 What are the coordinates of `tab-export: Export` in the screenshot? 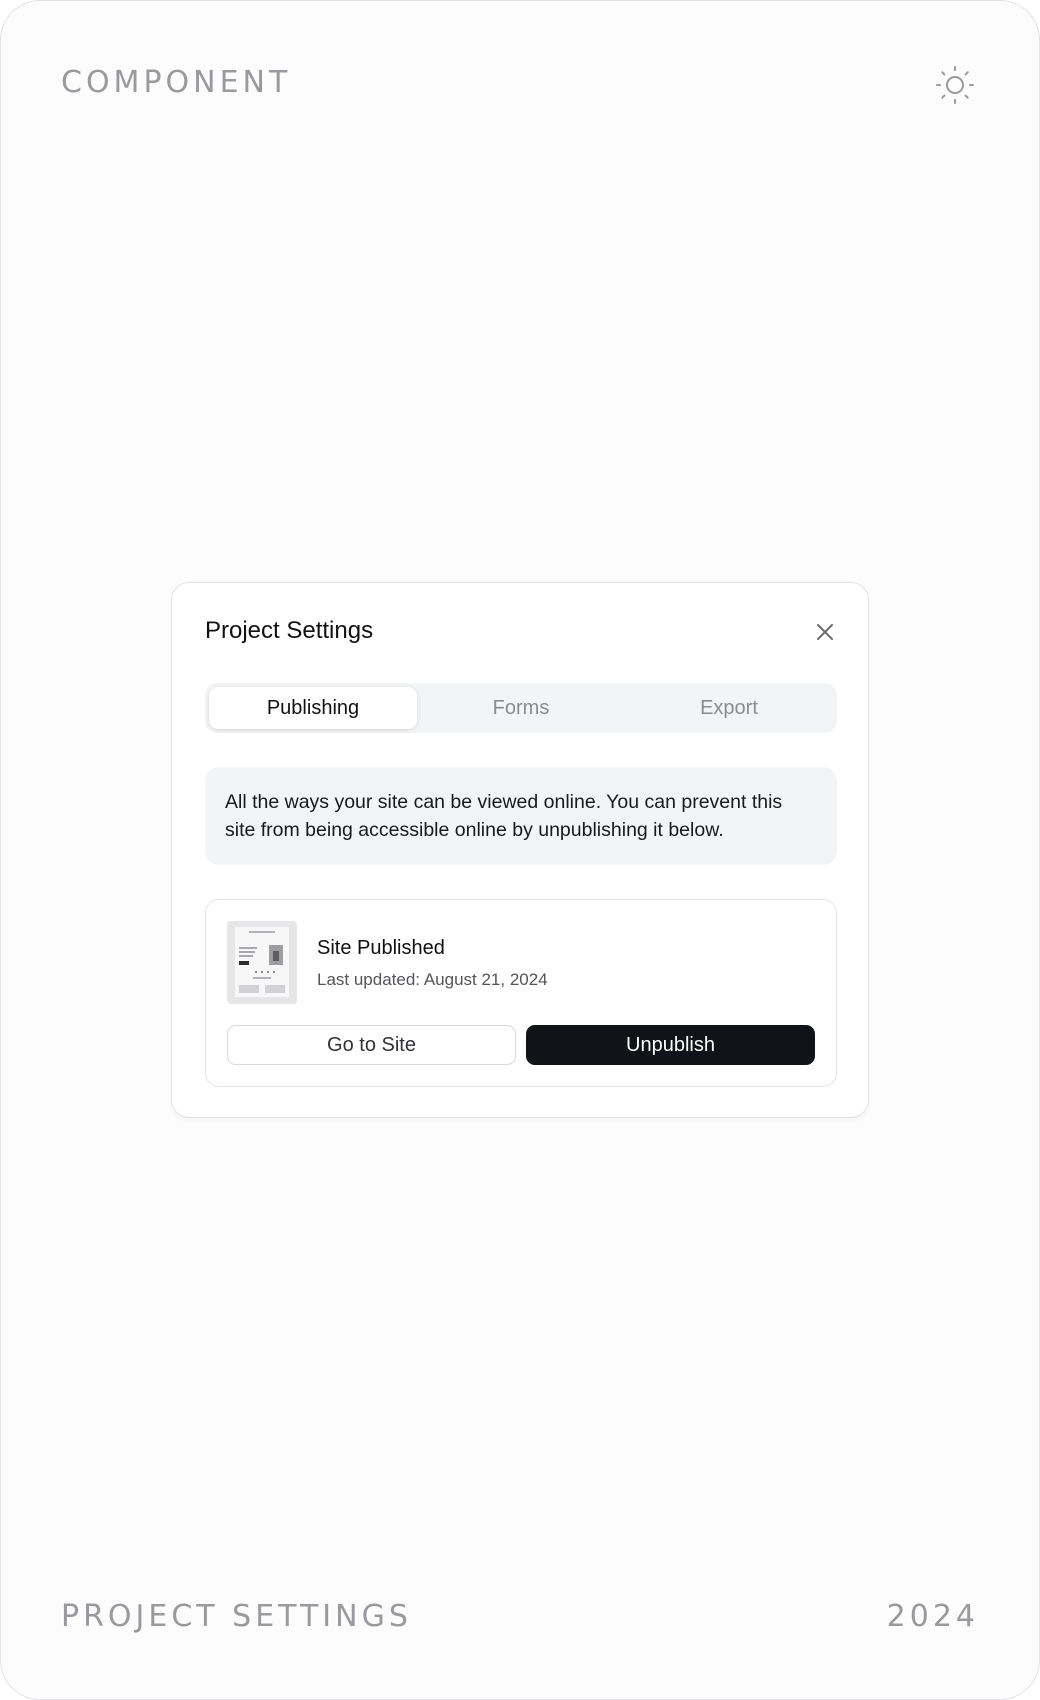 It's located at (729, 708).